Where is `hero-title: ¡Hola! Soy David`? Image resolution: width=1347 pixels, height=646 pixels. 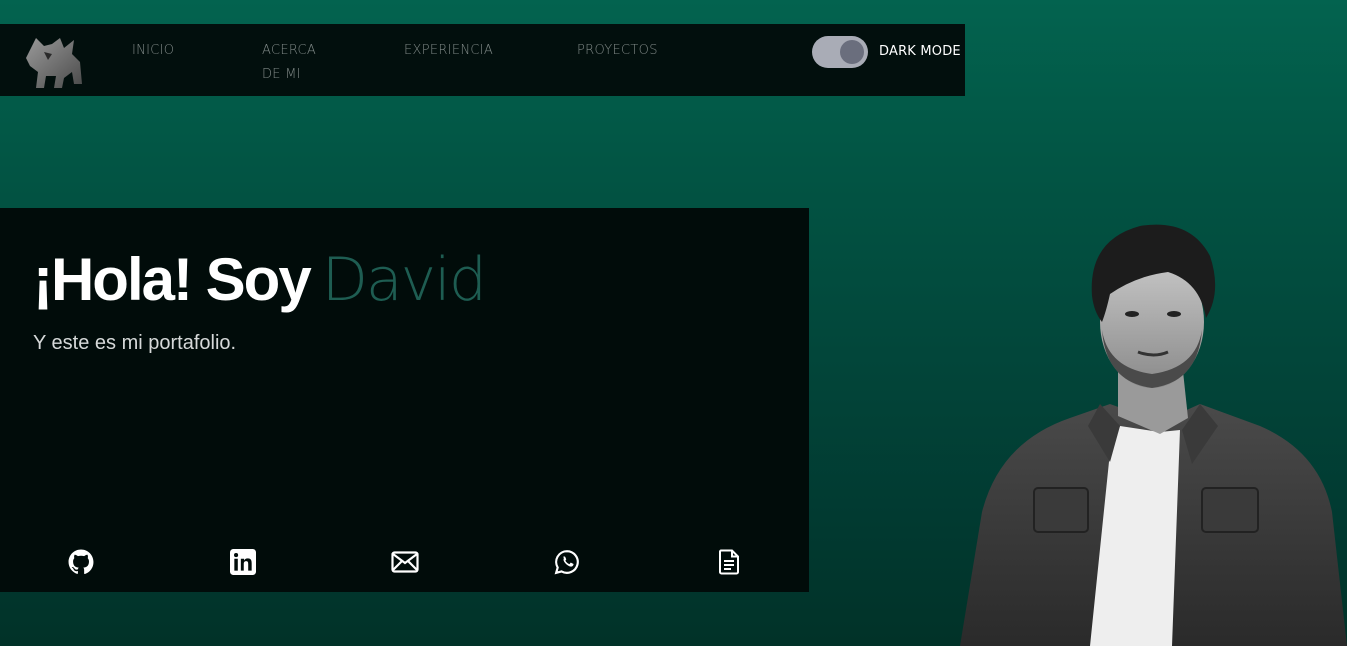
hero-title: ¡Hola! Soy David is located at coordinates (260, 280).